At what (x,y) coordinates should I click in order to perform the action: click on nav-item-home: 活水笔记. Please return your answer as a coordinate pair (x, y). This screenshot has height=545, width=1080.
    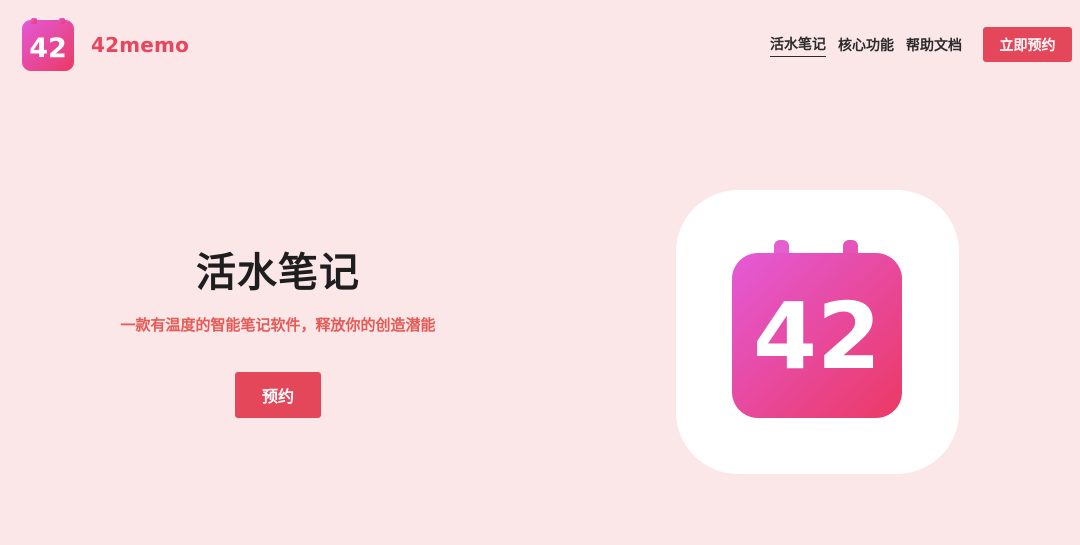
    Looking at the image, I should click on (798, 45).